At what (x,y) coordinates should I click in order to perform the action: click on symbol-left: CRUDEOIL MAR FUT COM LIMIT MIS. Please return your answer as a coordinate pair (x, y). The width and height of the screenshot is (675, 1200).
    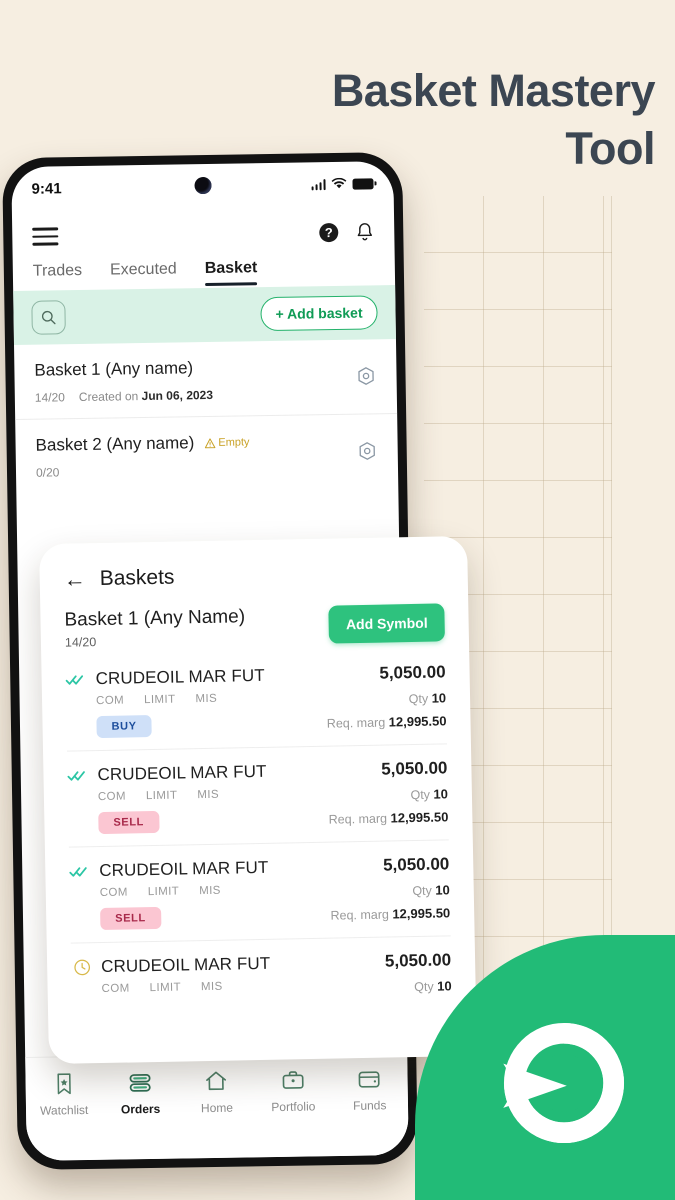
    Looking at the image, I should click on (186, 974).